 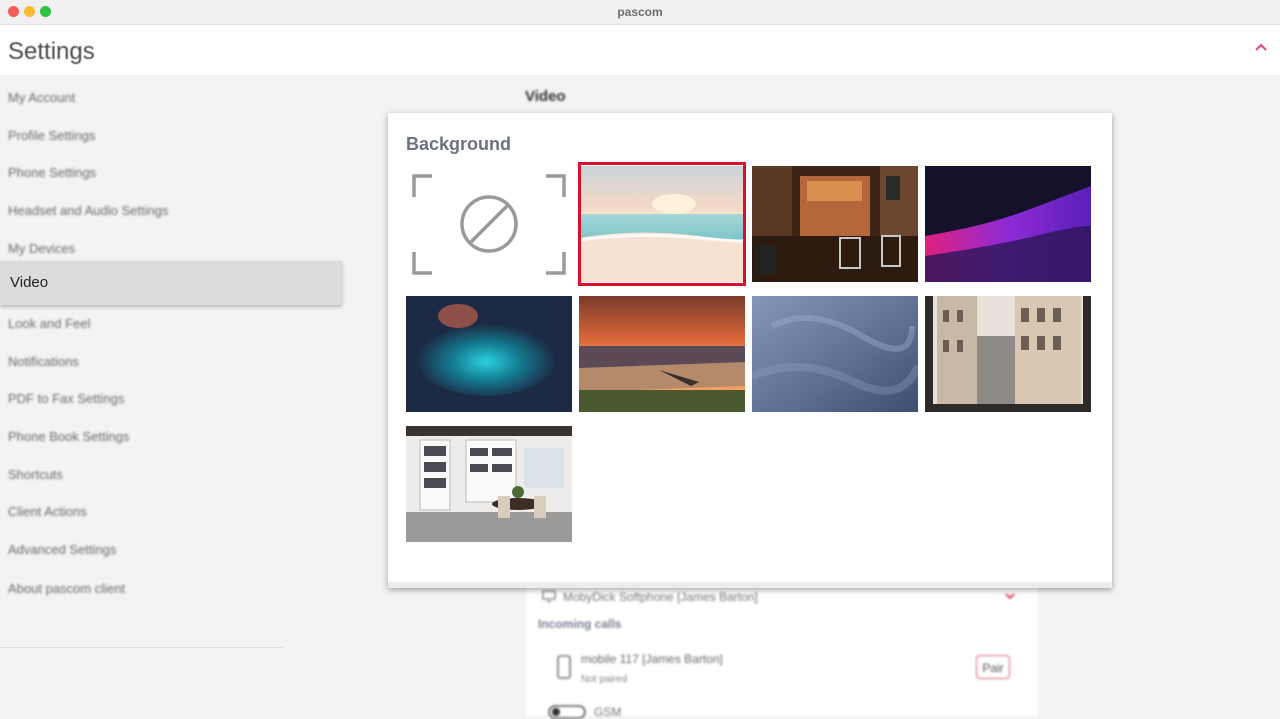 I want to click on chevron-down-icon, so click(x=1010, y=596).